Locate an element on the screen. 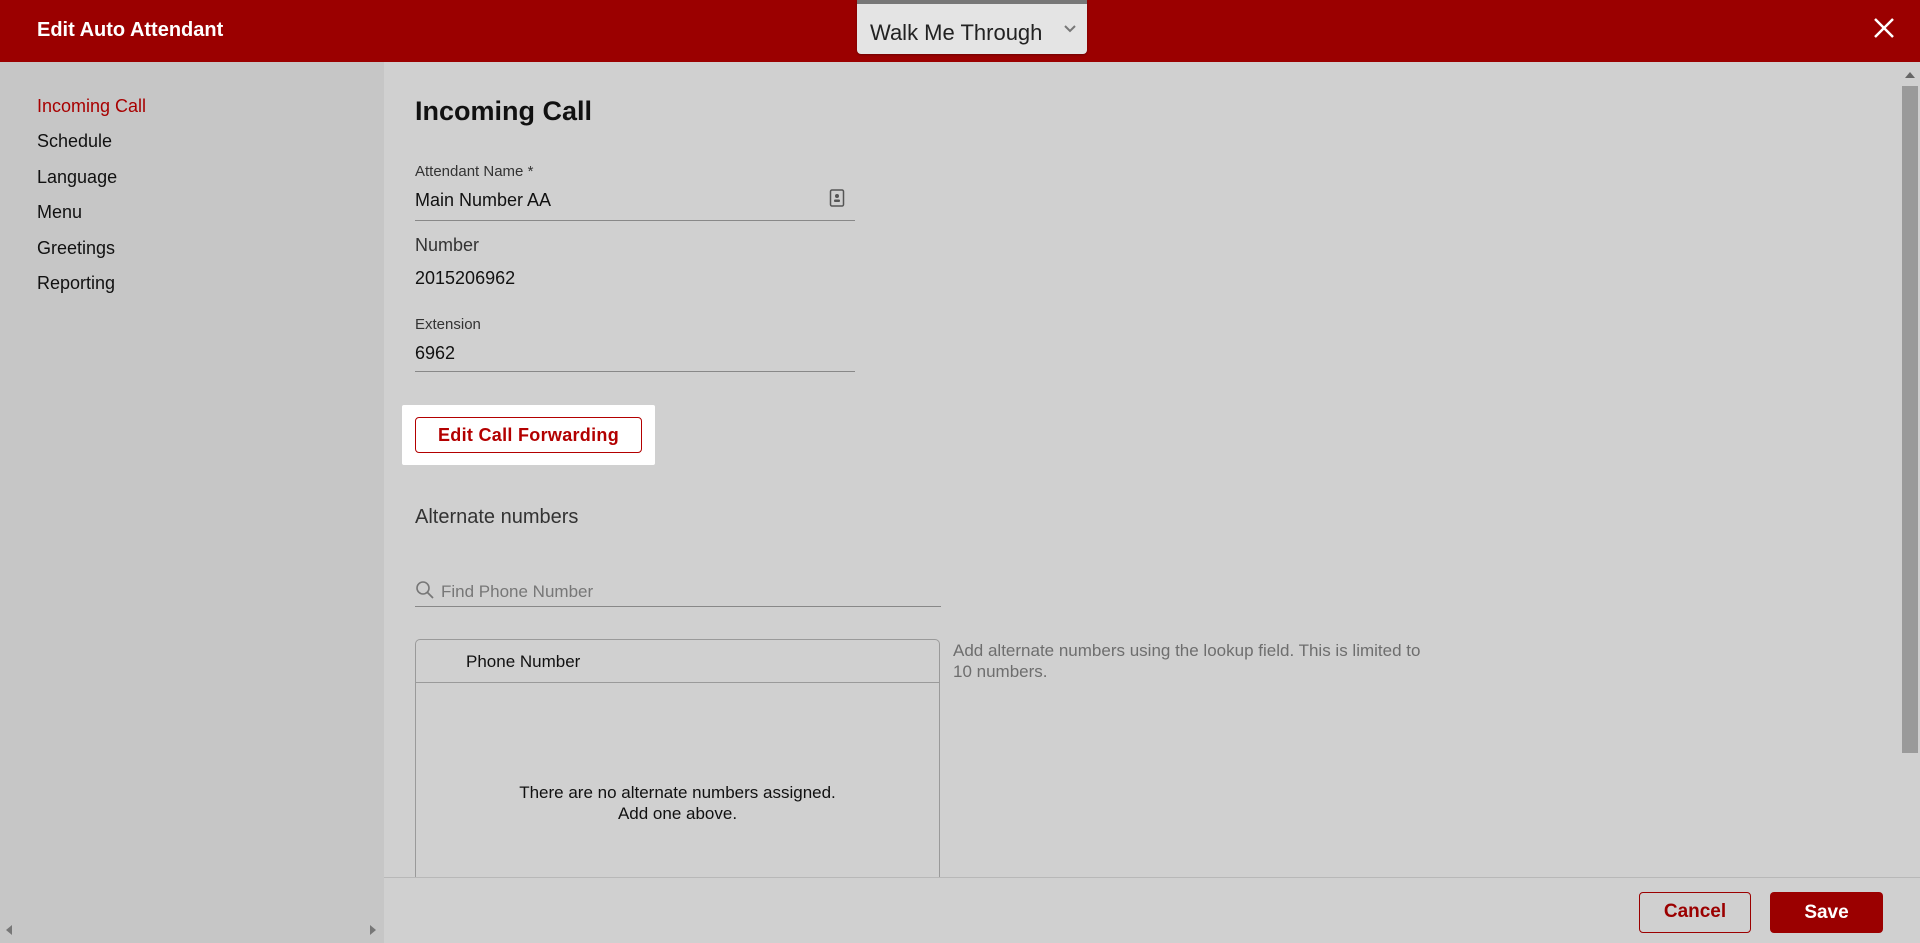 This screenshot has height=943, width=1920. table-header: Phone Number is located at coordinates (677, 661).